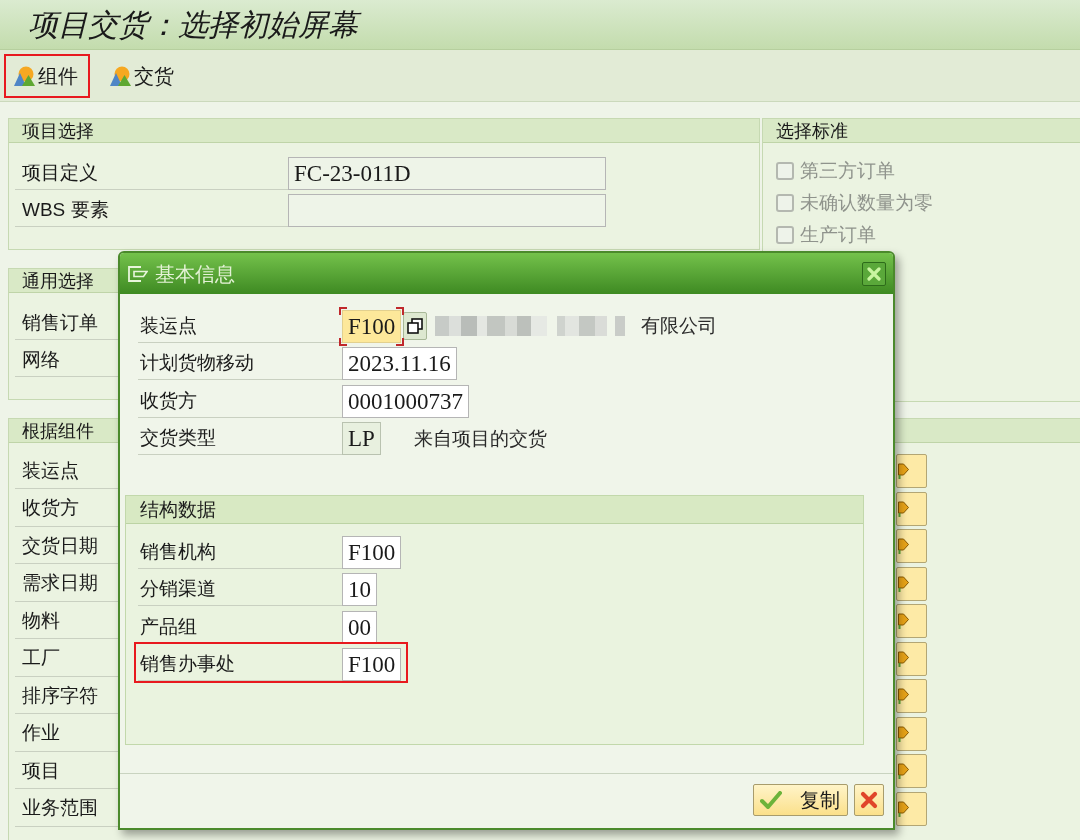 Image resolution: width=1080 pixels, height=840 pixels. What do you see at coordinates (187, 664) in the screenshot?
I see `field-label: 销售办事处` at bounding box center [187, 664].